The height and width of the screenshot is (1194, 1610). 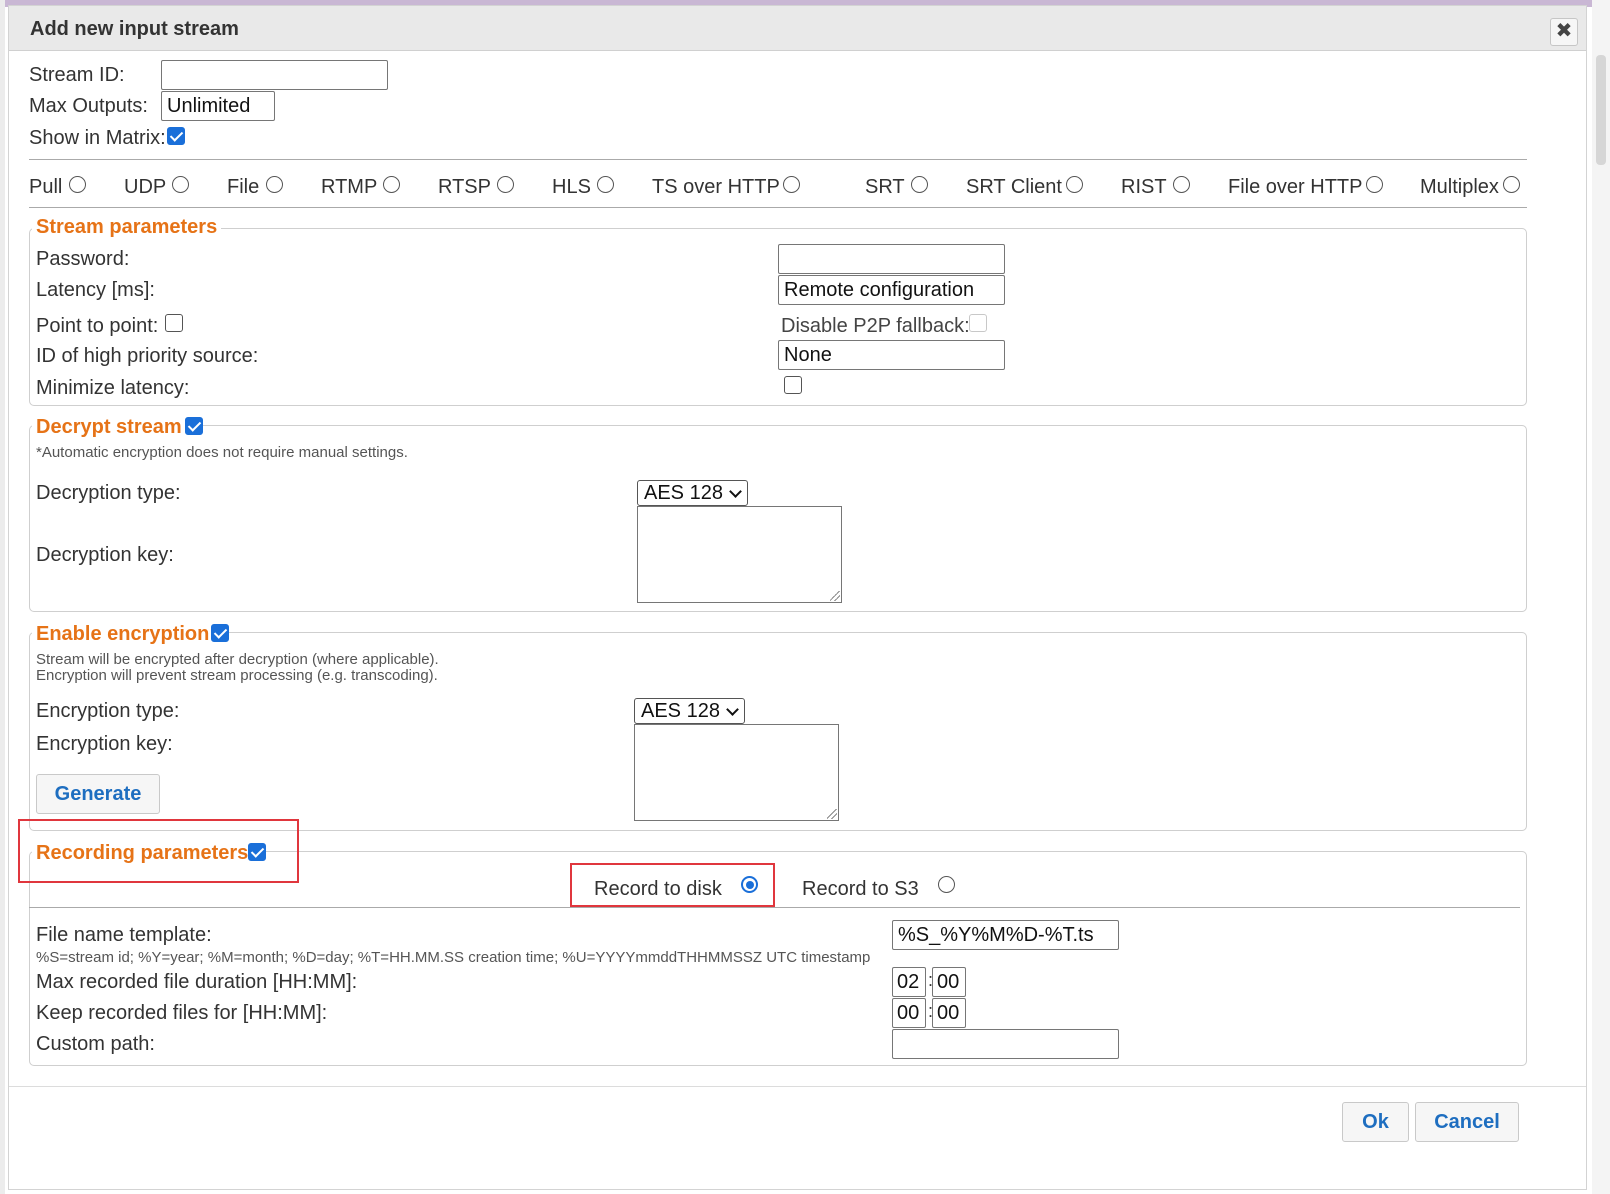 What do you see at coordinates (672, 885) in the screenshot?
I see `record-to-disk-highlight` at bounding box center [672, 885].